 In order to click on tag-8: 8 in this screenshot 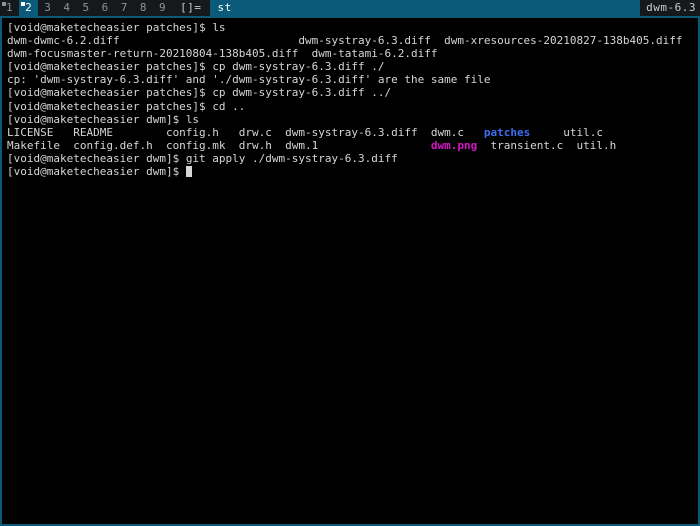, I will do `click(143, 8)`.